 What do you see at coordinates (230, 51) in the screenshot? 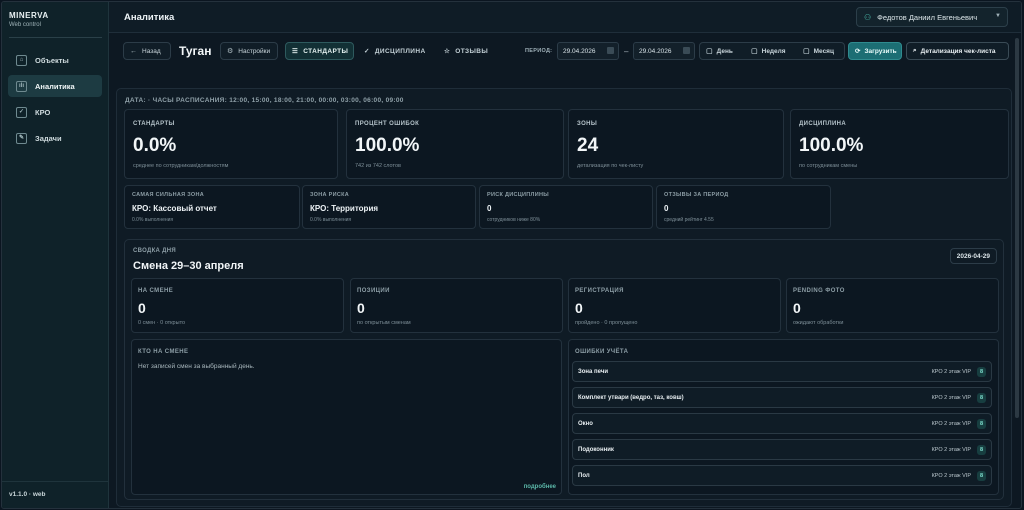
I see `gear-icon: ⚙` at bounding box center [230, 51].